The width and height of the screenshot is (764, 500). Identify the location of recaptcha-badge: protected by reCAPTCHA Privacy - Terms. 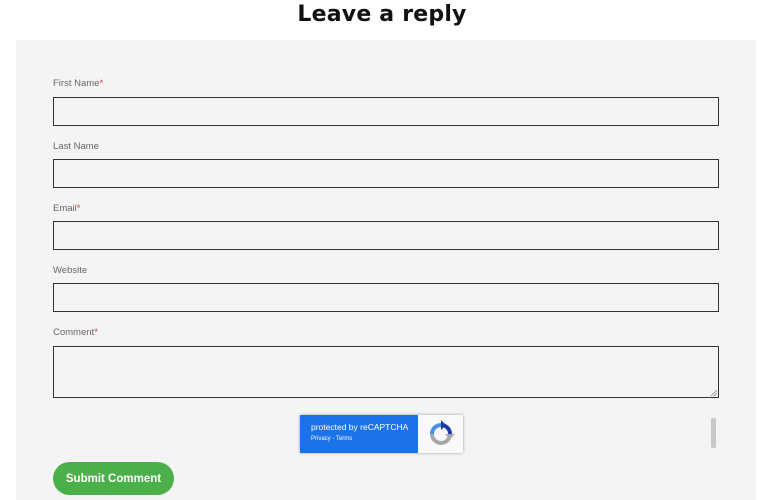
(381, 434).